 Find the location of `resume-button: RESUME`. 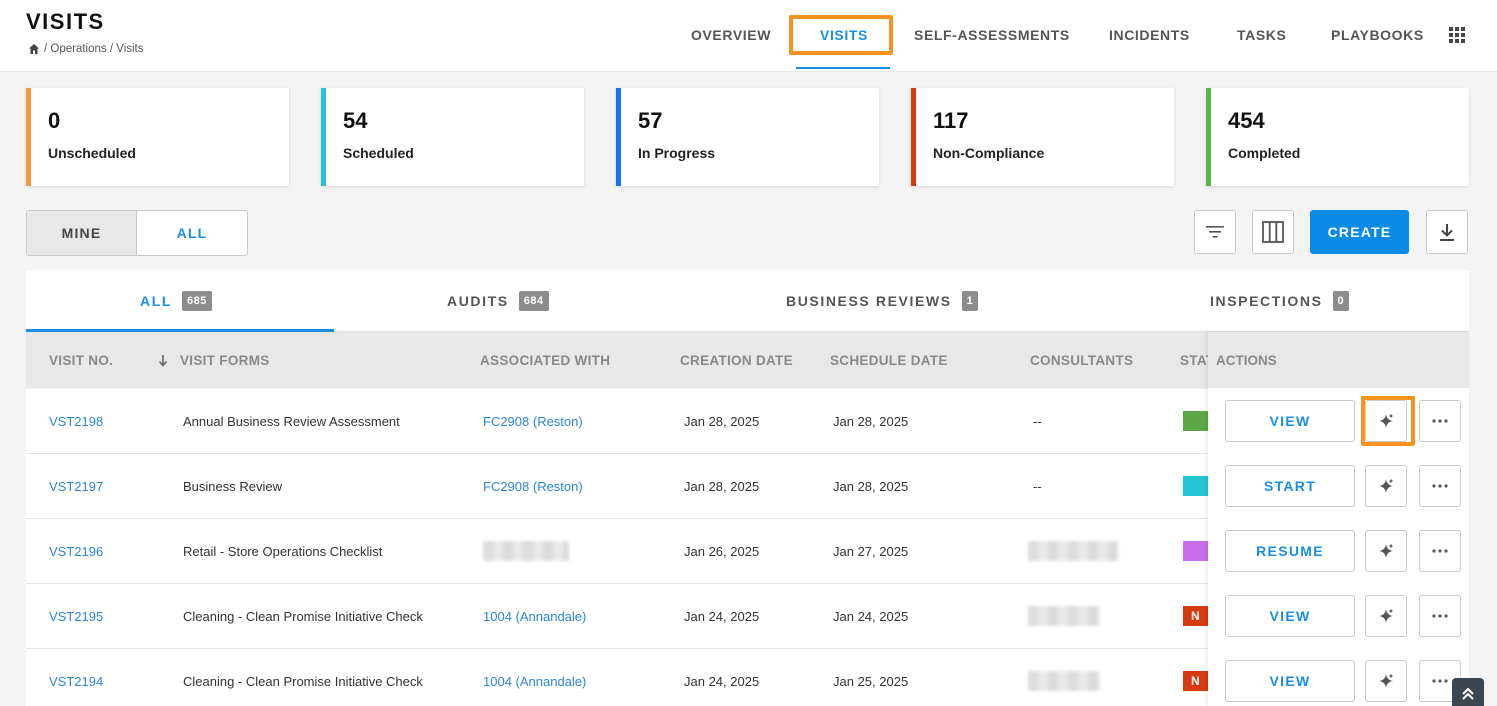

resume-button: RESUME is located at coordinates (1290, 551).